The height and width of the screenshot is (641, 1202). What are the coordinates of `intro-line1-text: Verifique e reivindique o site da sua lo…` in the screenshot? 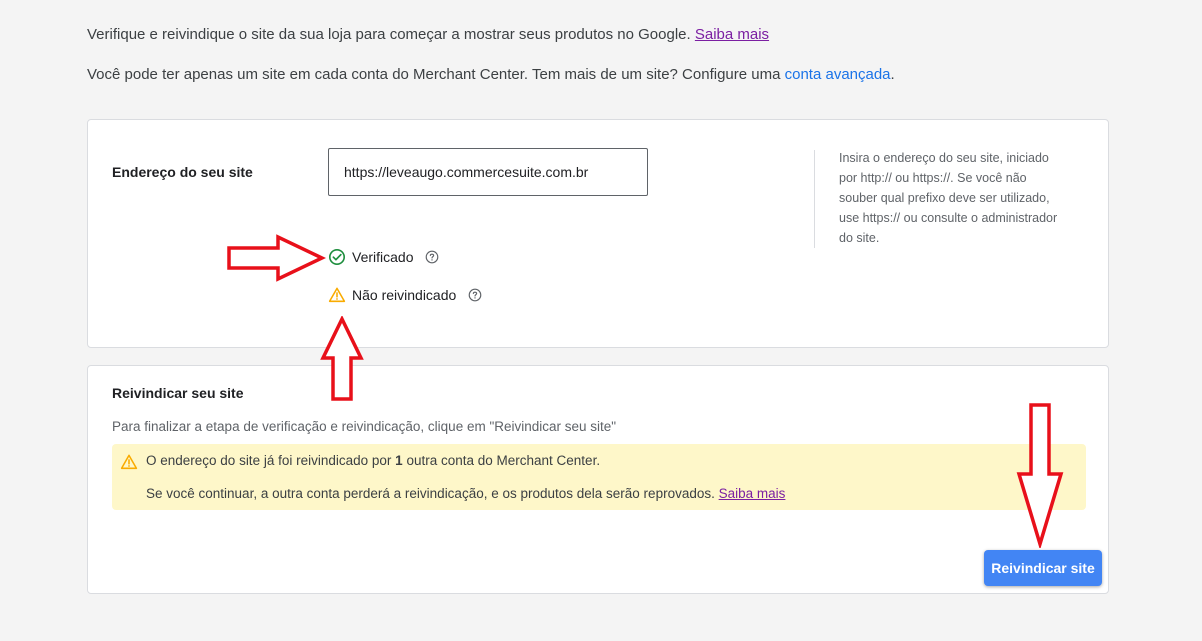 It's located at (389, 34).